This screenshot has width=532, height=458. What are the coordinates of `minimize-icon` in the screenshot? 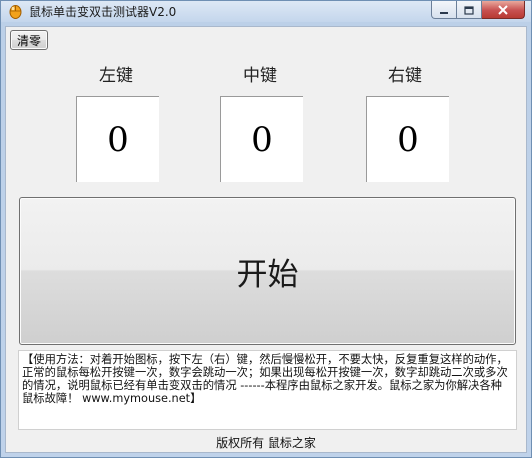 It's located at (444, 9).